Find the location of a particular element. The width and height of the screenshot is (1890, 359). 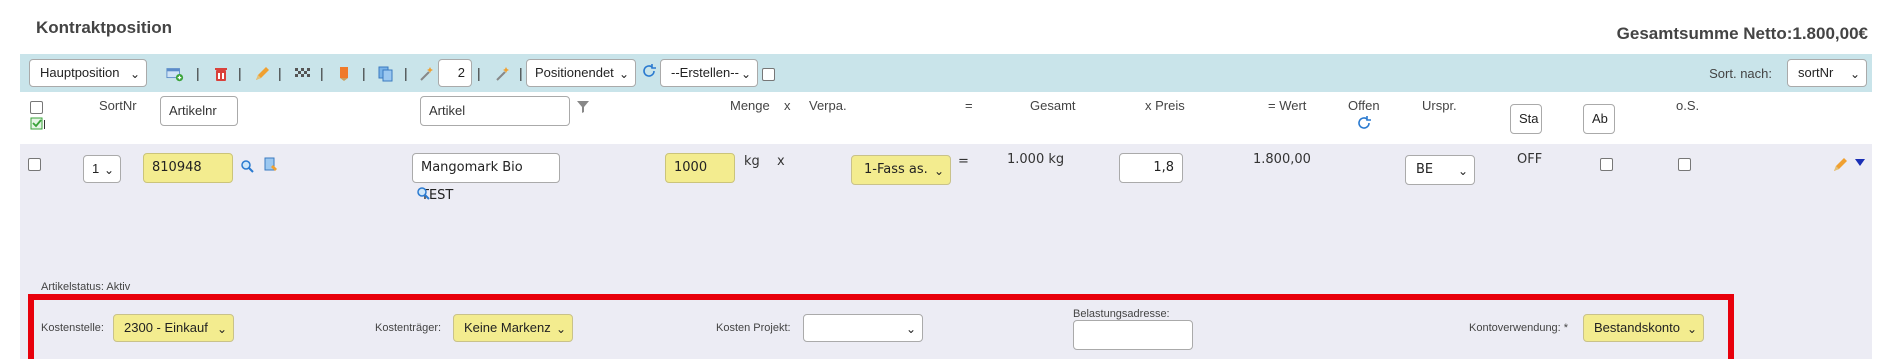

kostentraeger-label: Kostenträger: is located at coordinates (408, 328).